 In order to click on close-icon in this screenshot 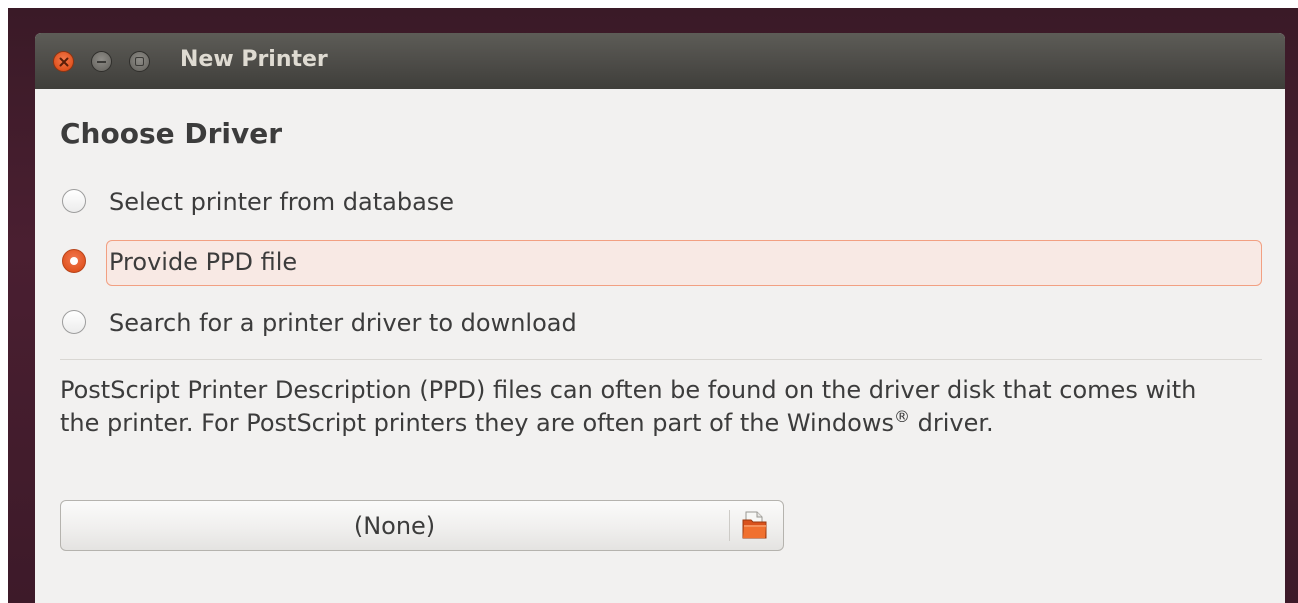, I will do `click(63, 61)`.